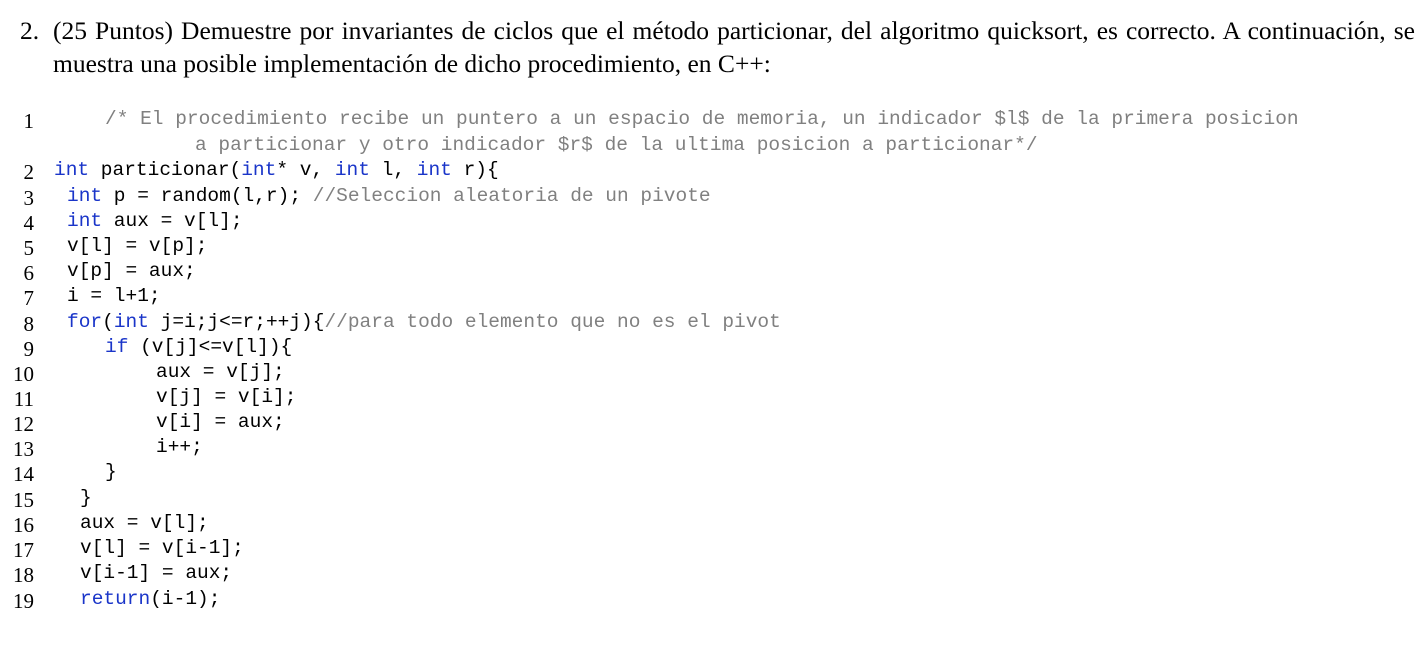 The image size is (1421, 655). What do you see at coordinates (23, 550) in the screenshot?
I see `line-number: 17` at bounding box center [23, 550].